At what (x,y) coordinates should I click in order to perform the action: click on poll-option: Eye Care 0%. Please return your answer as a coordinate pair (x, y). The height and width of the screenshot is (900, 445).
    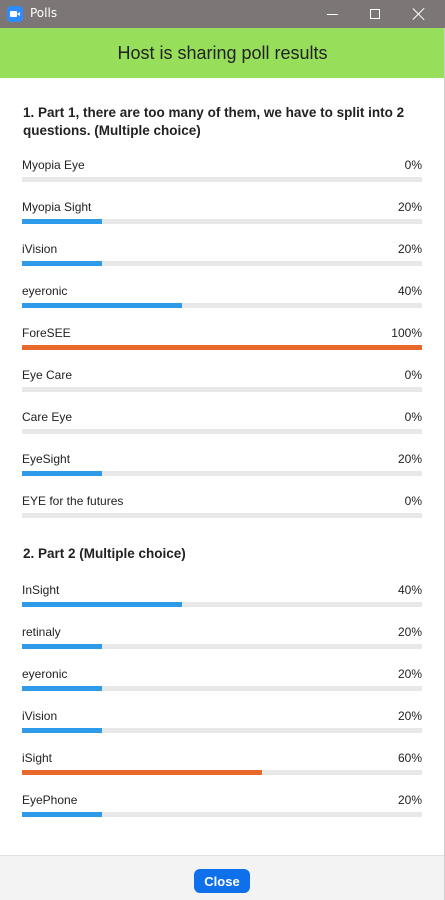
    Looking at the image, I should click on (222, 383).